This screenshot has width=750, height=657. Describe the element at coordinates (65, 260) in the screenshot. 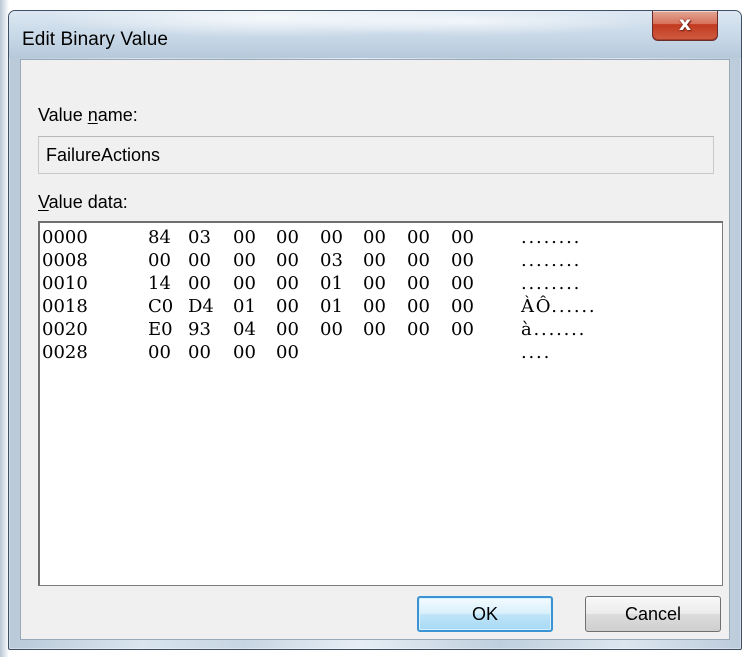

I see `row-offset: 0008` at that location.